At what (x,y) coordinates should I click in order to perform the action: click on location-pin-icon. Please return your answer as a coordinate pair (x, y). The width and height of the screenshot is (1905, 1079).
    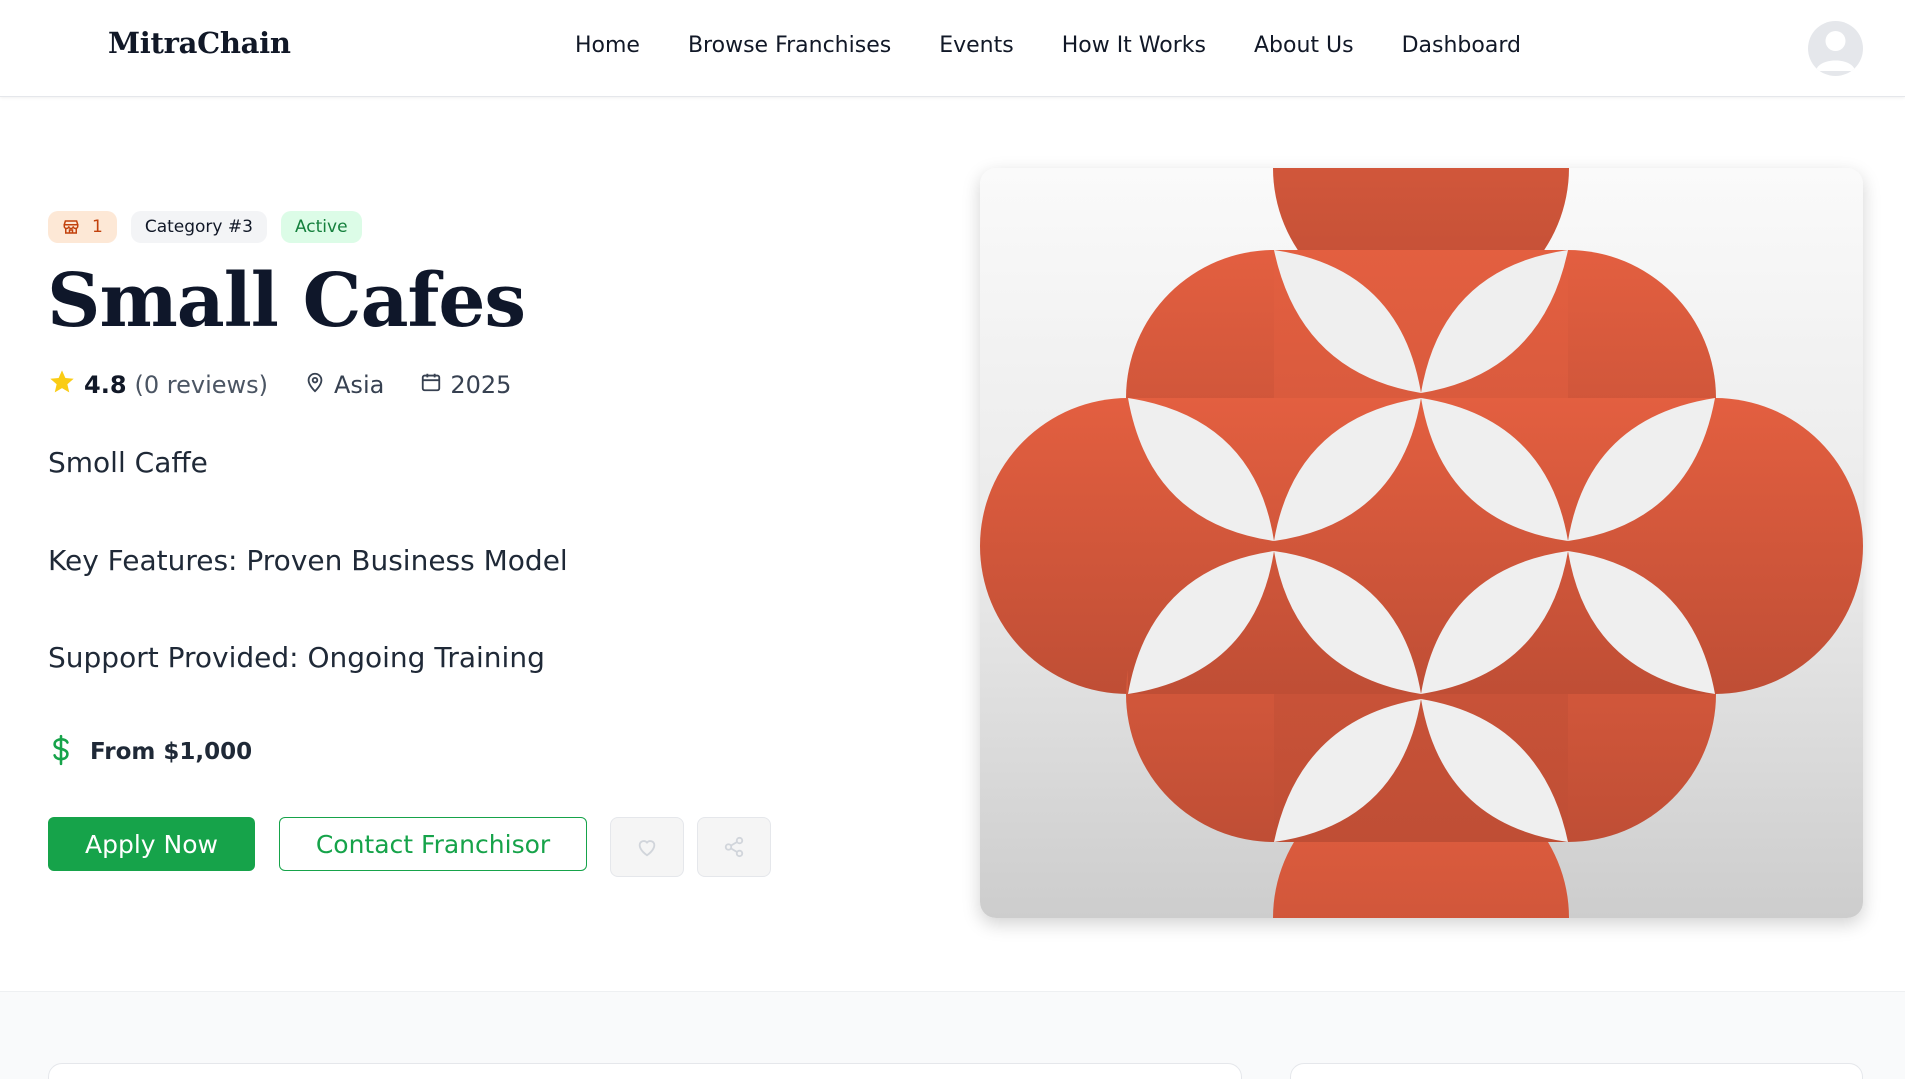
    Looking at the image, I should click on (315, 385).